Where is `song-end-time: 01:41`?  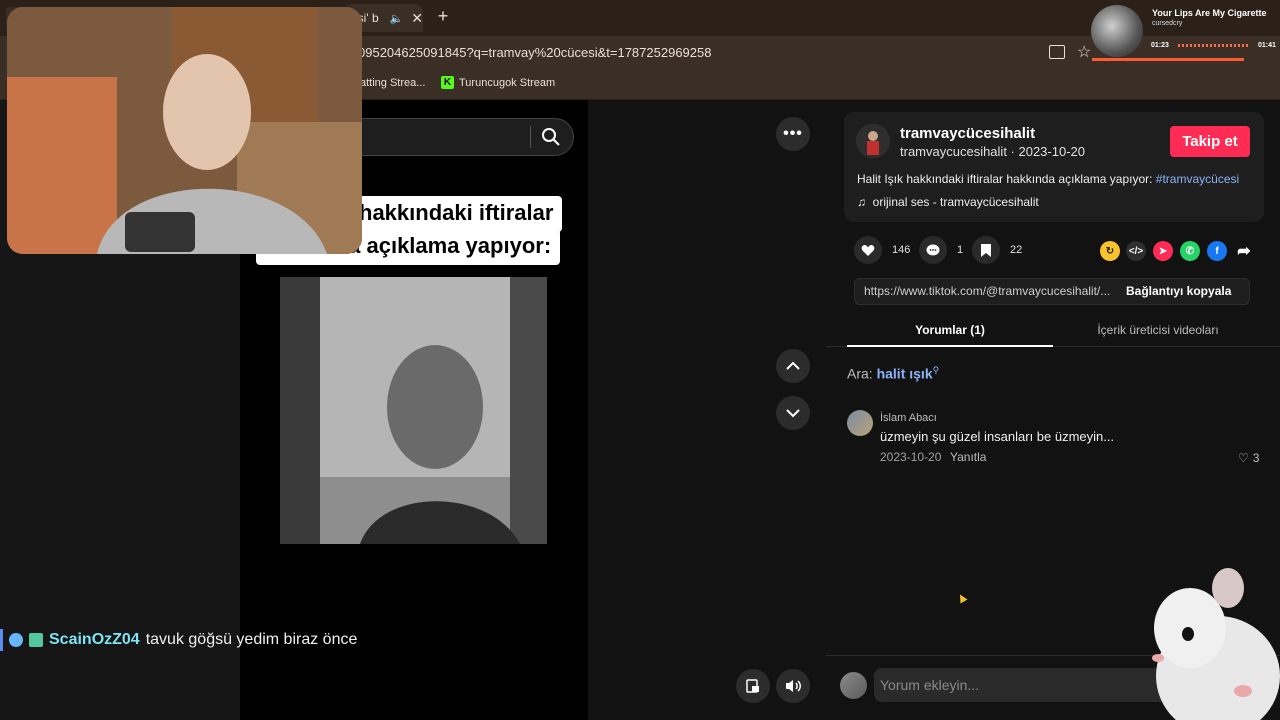
song-end-time: 01:41 is located at coordinates (1267, 45).